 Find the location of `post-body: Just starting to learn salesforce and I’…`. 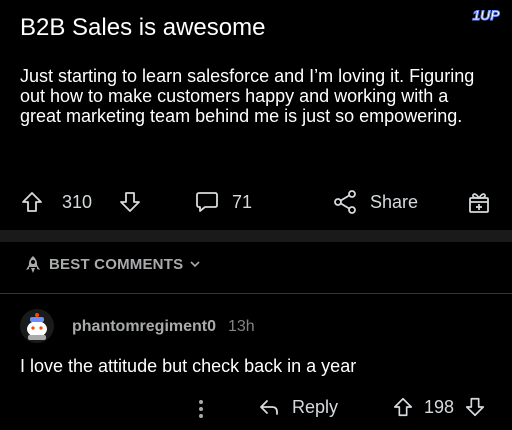

post-body: Just starting to learn salesforce and I’… is located at coordinates (247, 96).